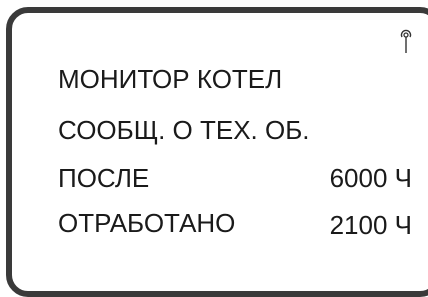 The image size is (428, 297). I want to click on worked-label: ОТРАБОТАНО, so click(147, 223).